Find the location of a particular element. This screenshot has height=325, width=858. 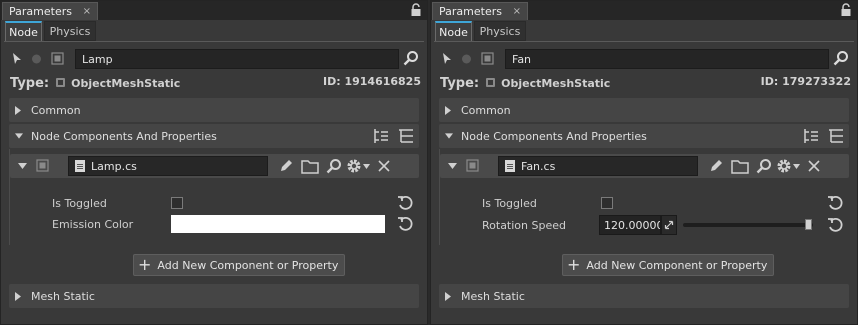

rotation-speed-input: 120.00000 is located at coordinates (630, 225).